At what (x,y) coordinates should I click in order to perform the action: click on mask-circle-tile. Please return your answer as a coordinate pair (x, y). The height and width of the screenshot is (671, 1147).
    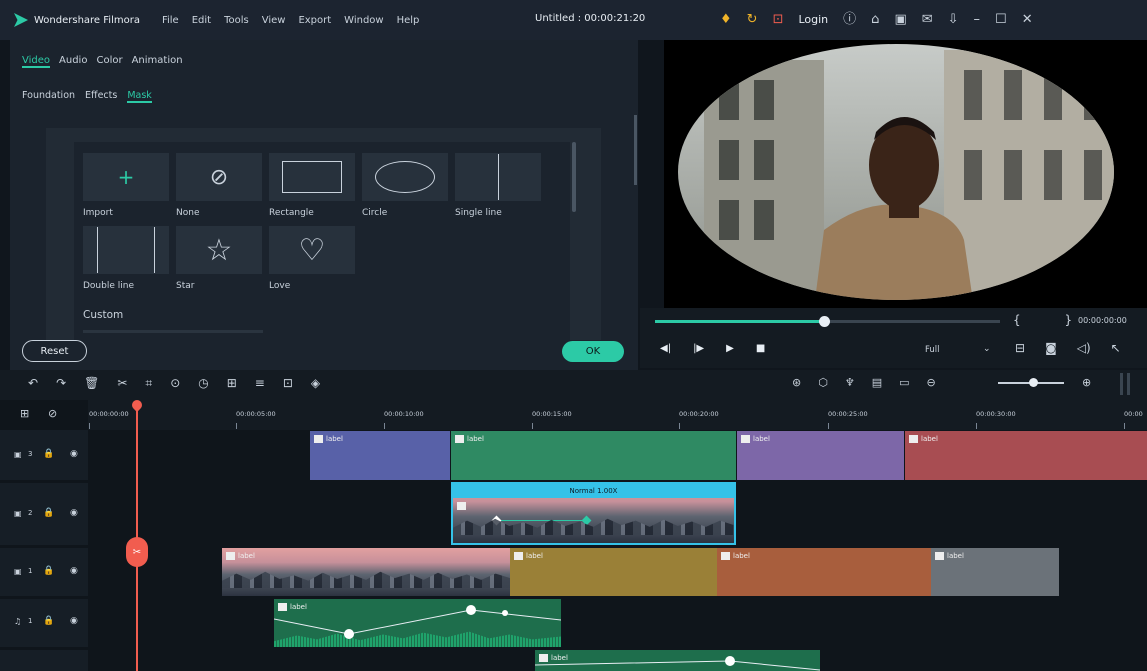
    Looking at the image, I should click on (405, 177).